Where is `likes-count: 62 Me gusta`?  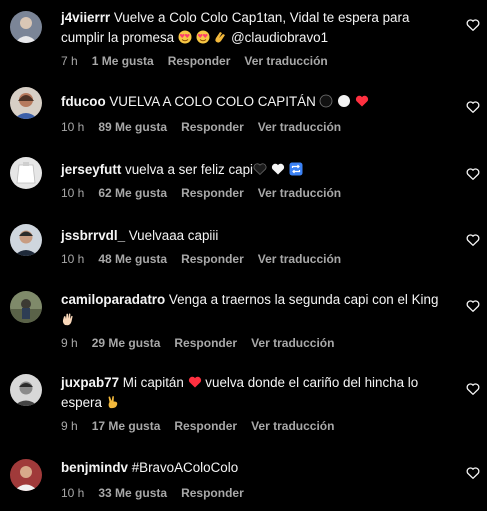 likes-count: 62 Me gusta is located at coordinates (132, 193).